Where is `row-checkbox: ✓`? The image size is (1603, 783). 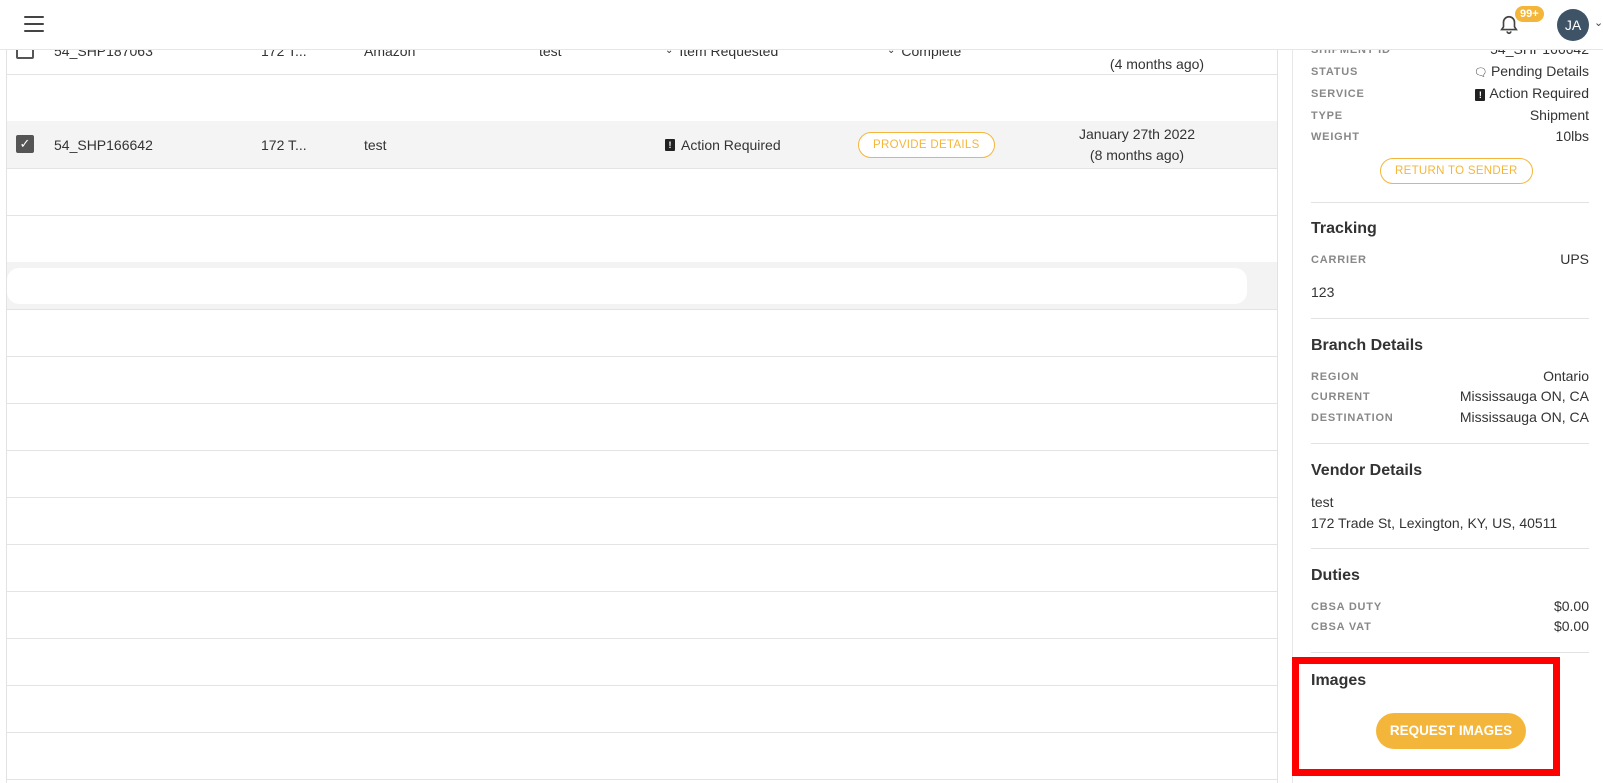
row-checkbox: ✓ is located at coordinates (25, 144).